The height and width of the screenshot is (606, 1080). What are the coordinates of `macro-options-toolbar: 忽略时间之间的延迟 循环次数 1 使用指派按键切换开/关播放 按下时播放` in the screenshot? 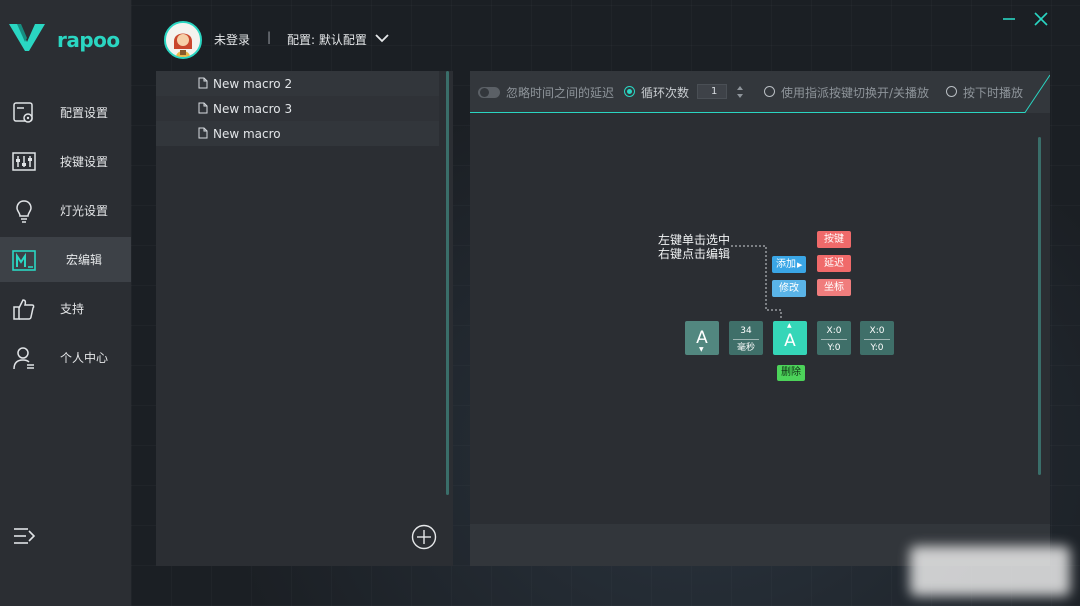 It's located at (760, 92).